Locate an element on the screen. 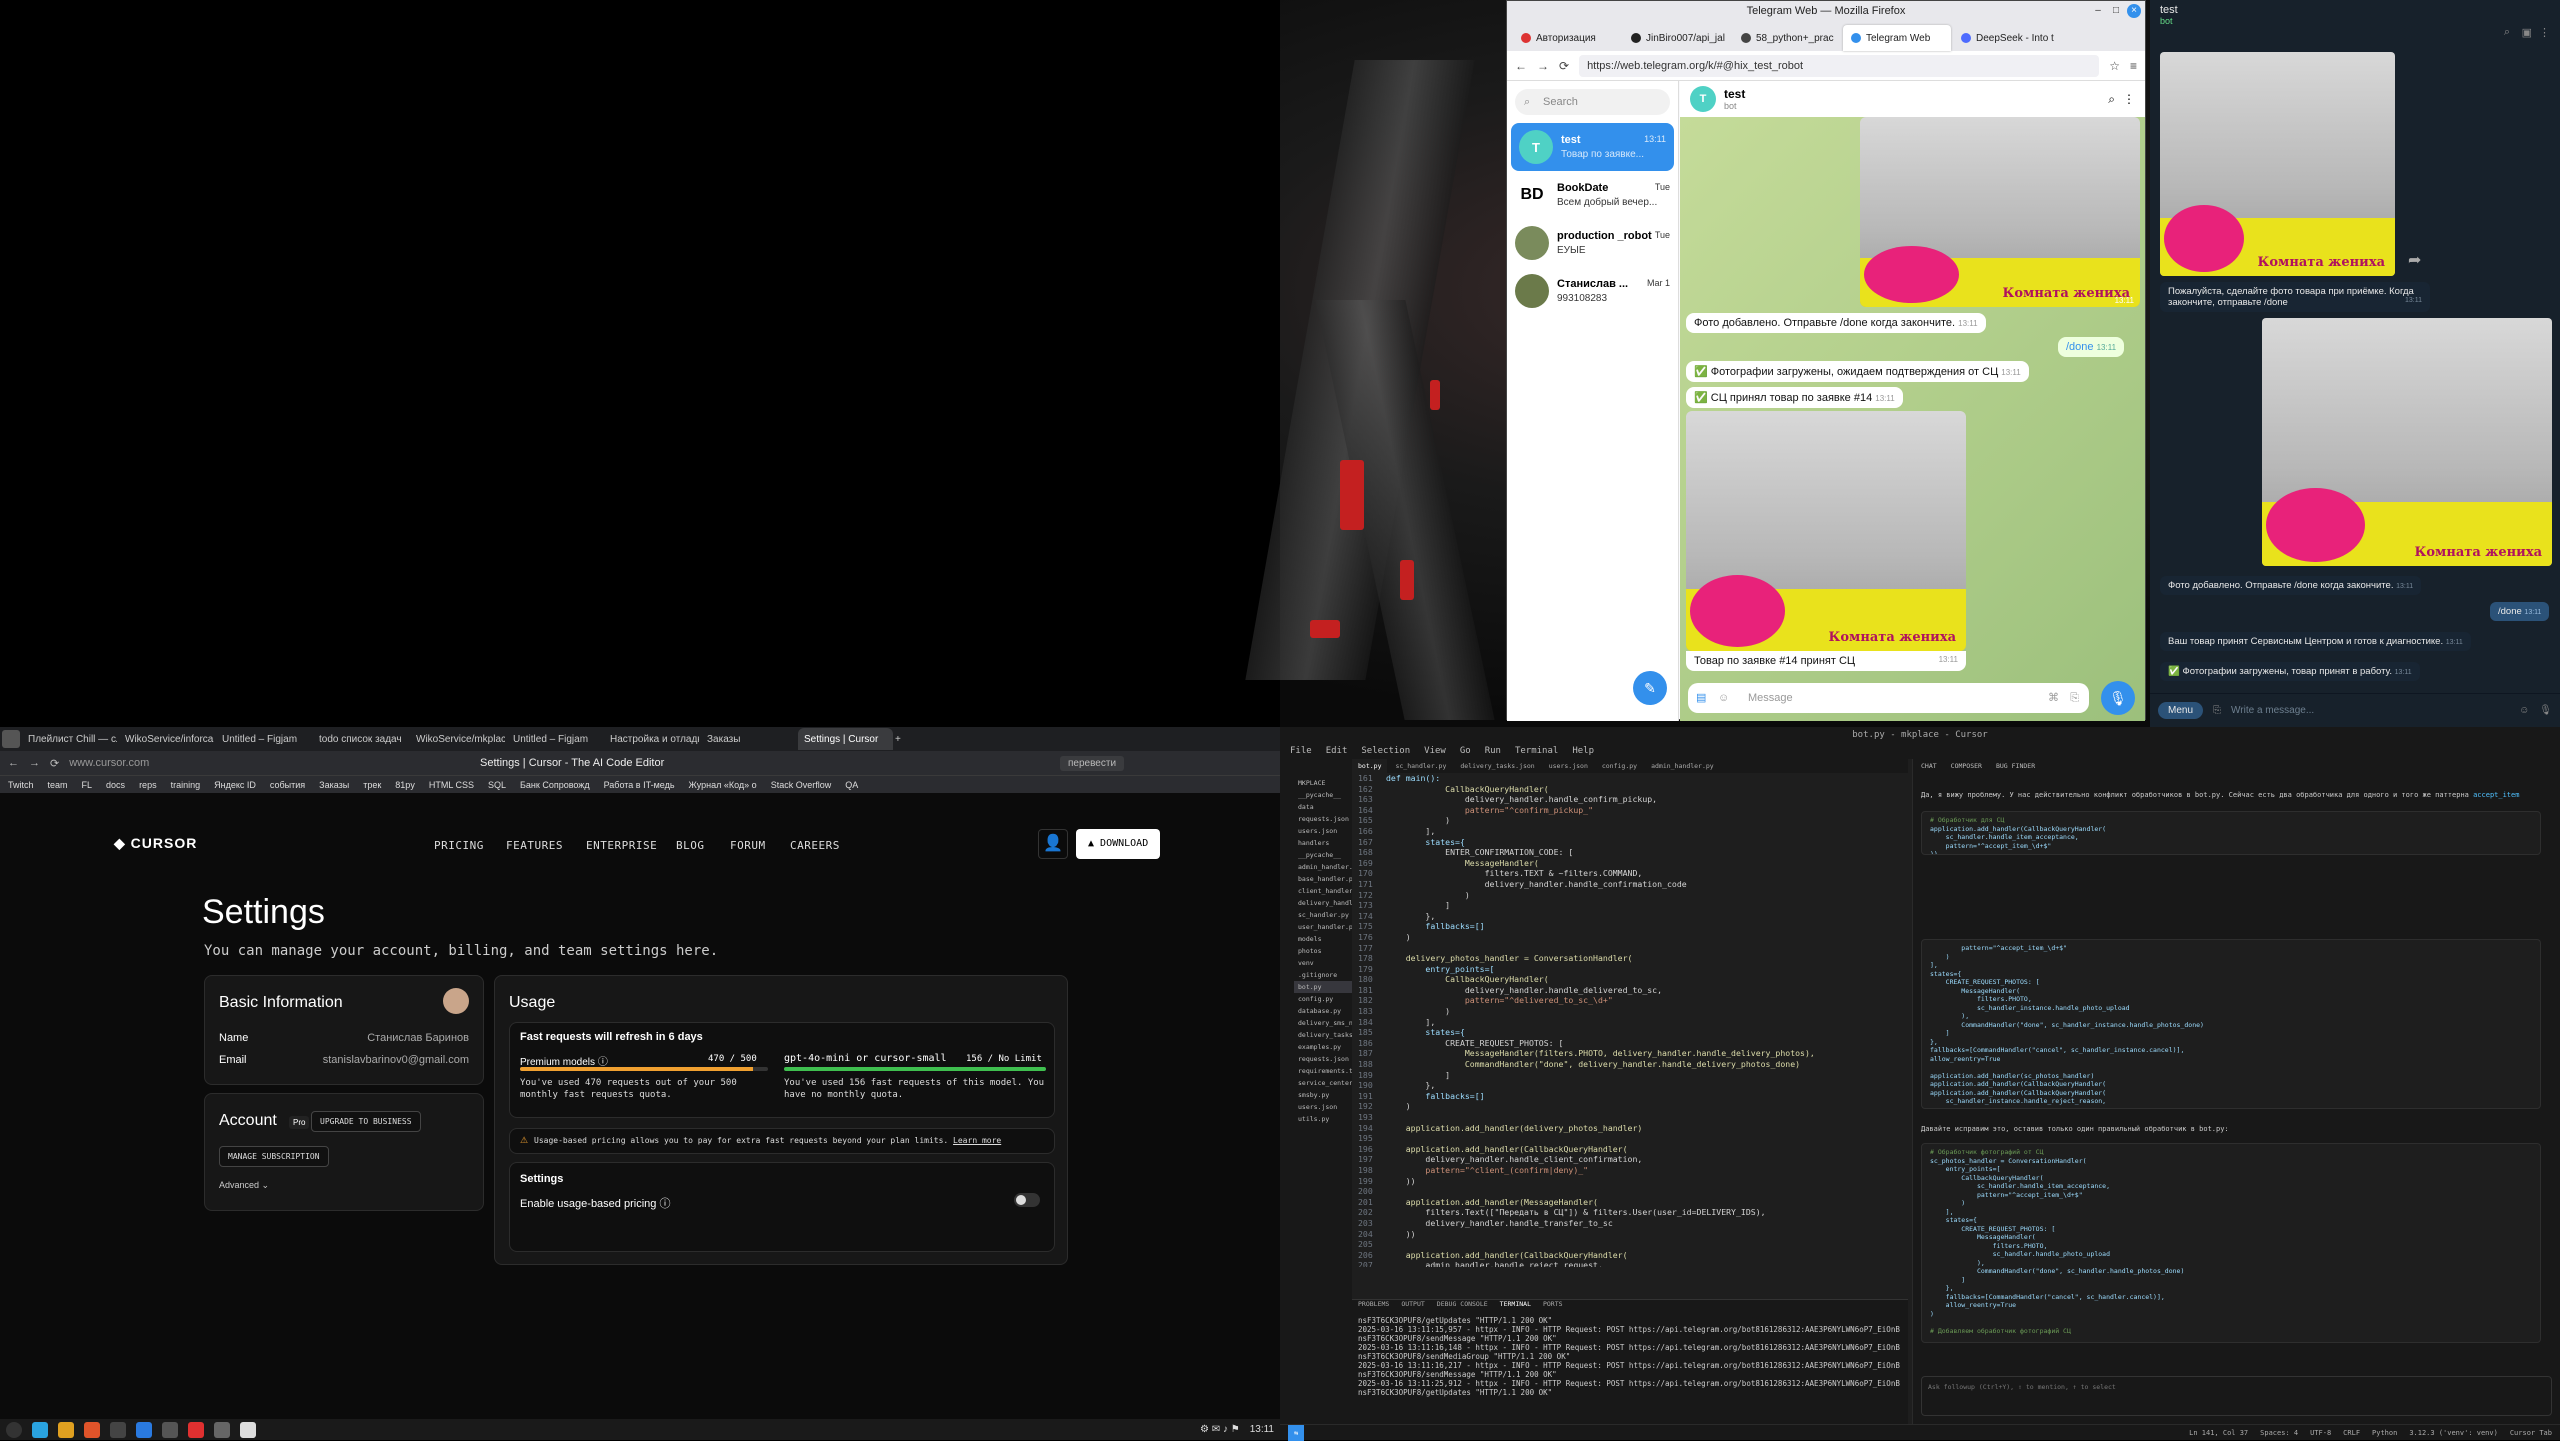 This screenshot has width=2560, height=1441. bot-menu-button: Menu is located at coordinates (2181, 710).